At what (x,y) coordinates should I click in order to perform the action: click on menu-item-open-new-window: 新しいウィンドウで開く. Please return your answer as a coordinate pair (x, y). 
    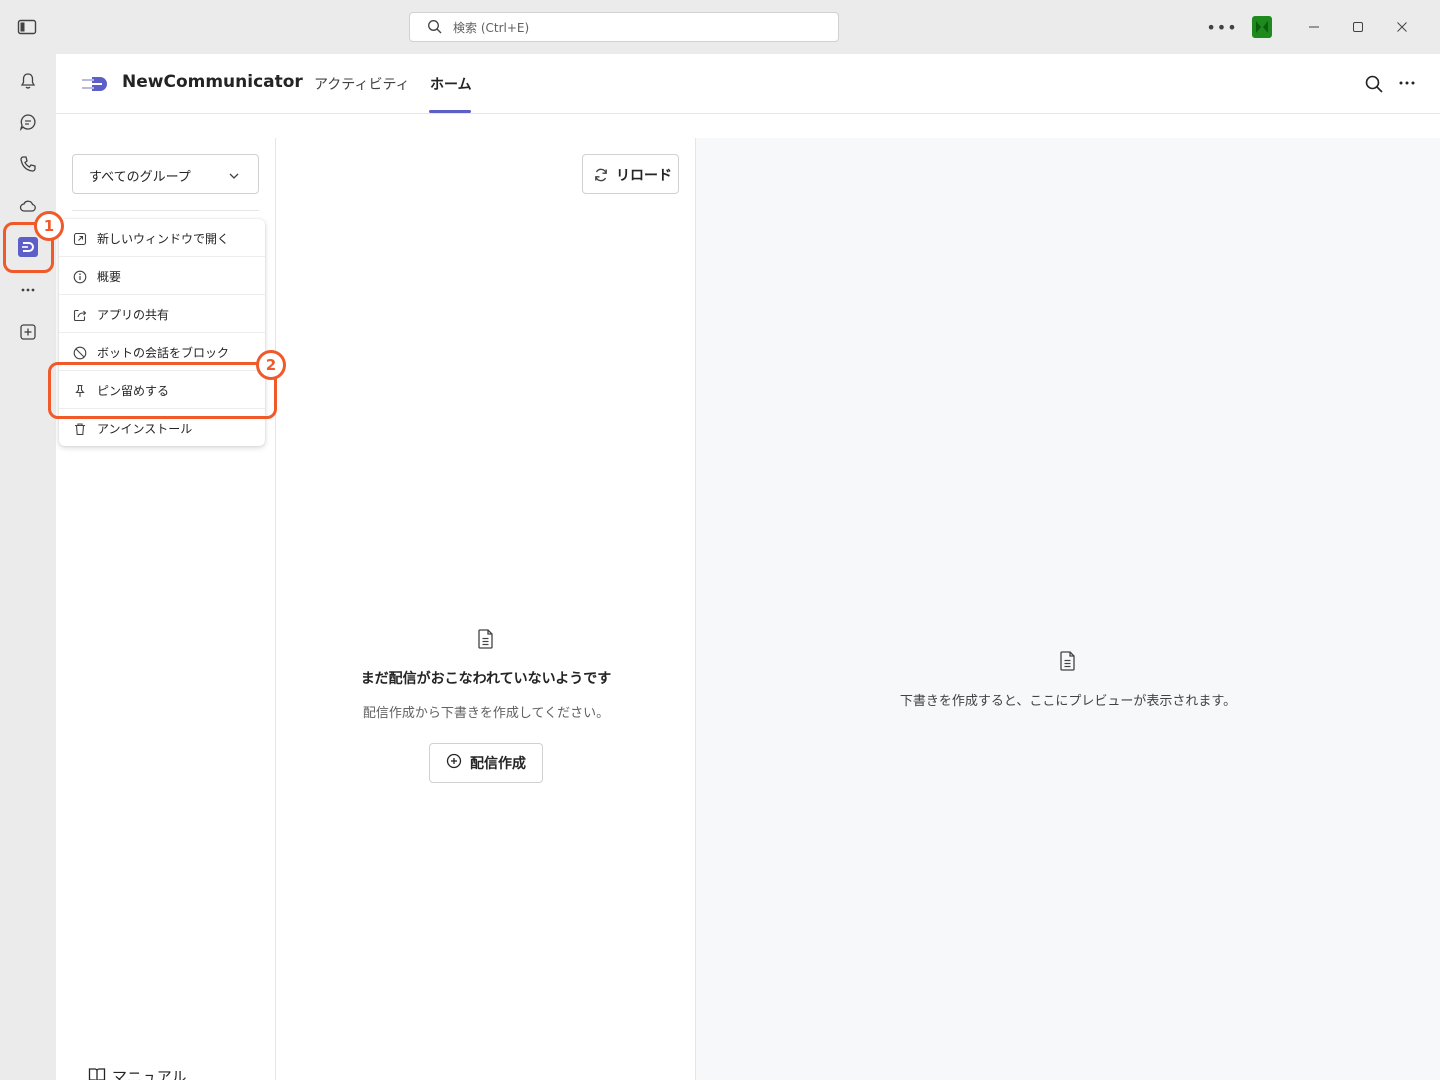
    Looking at the image, I should click on (162, 238).